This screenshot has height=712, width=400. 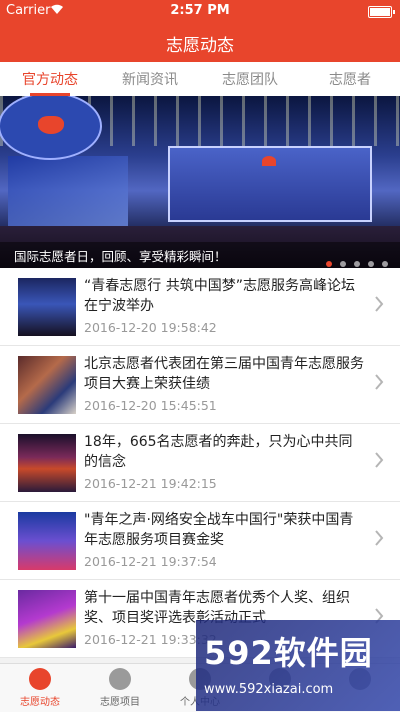 I want to click on tab-news-info: 新闻资讯, so click(x=150, y=79).